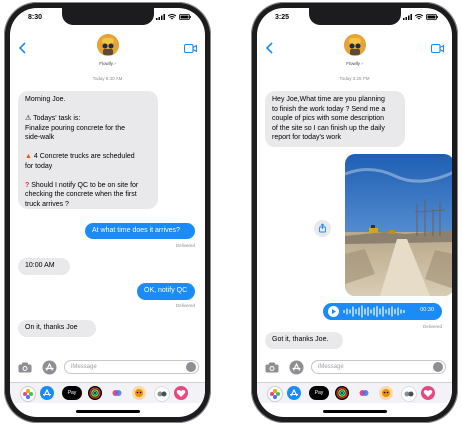 The height and width of the screenshot is (427, 462). I want to click on site-photo, so click(398, 225).